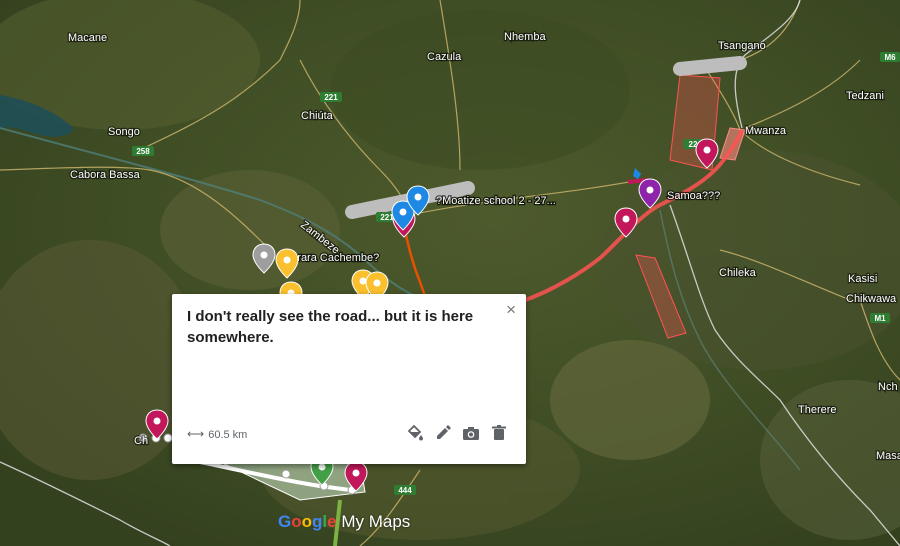 The height and width of the screenshot is (546, 900). What do you see at coordinates (888, 387) in the screenshot?
I see `place-label: Nch` at bounding box center [888, 387].